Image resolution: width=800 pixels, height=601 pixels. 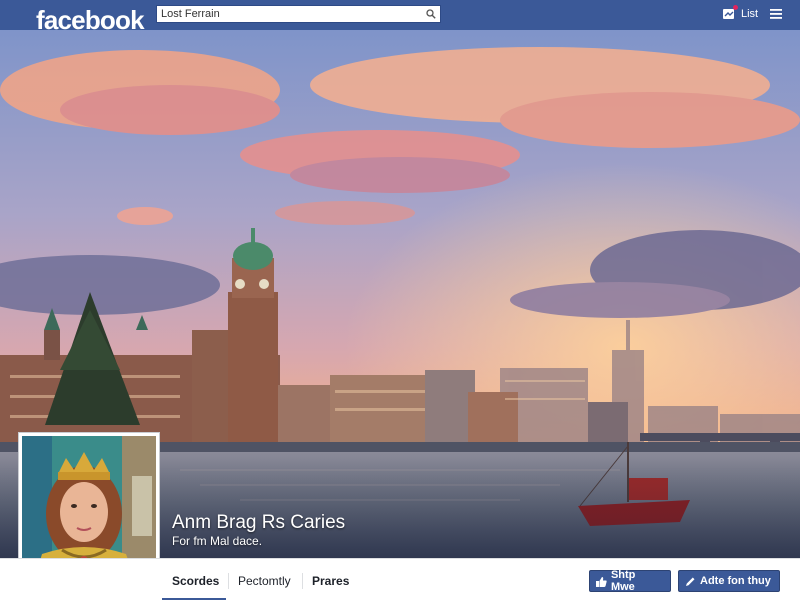 What do you see at coordinates (217, 541) in the screenshot?
I see `profile-subtitle: For fm Mal dace.` at bounding box center [217, 541].